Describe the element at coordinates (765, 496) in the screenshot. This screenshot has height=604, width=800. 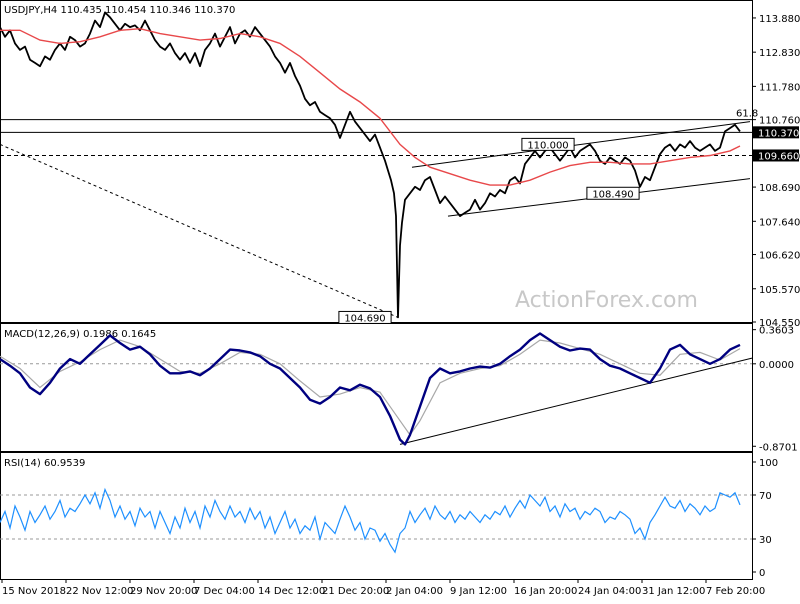
I see `rsi-y-tick-label: 70` at that location.